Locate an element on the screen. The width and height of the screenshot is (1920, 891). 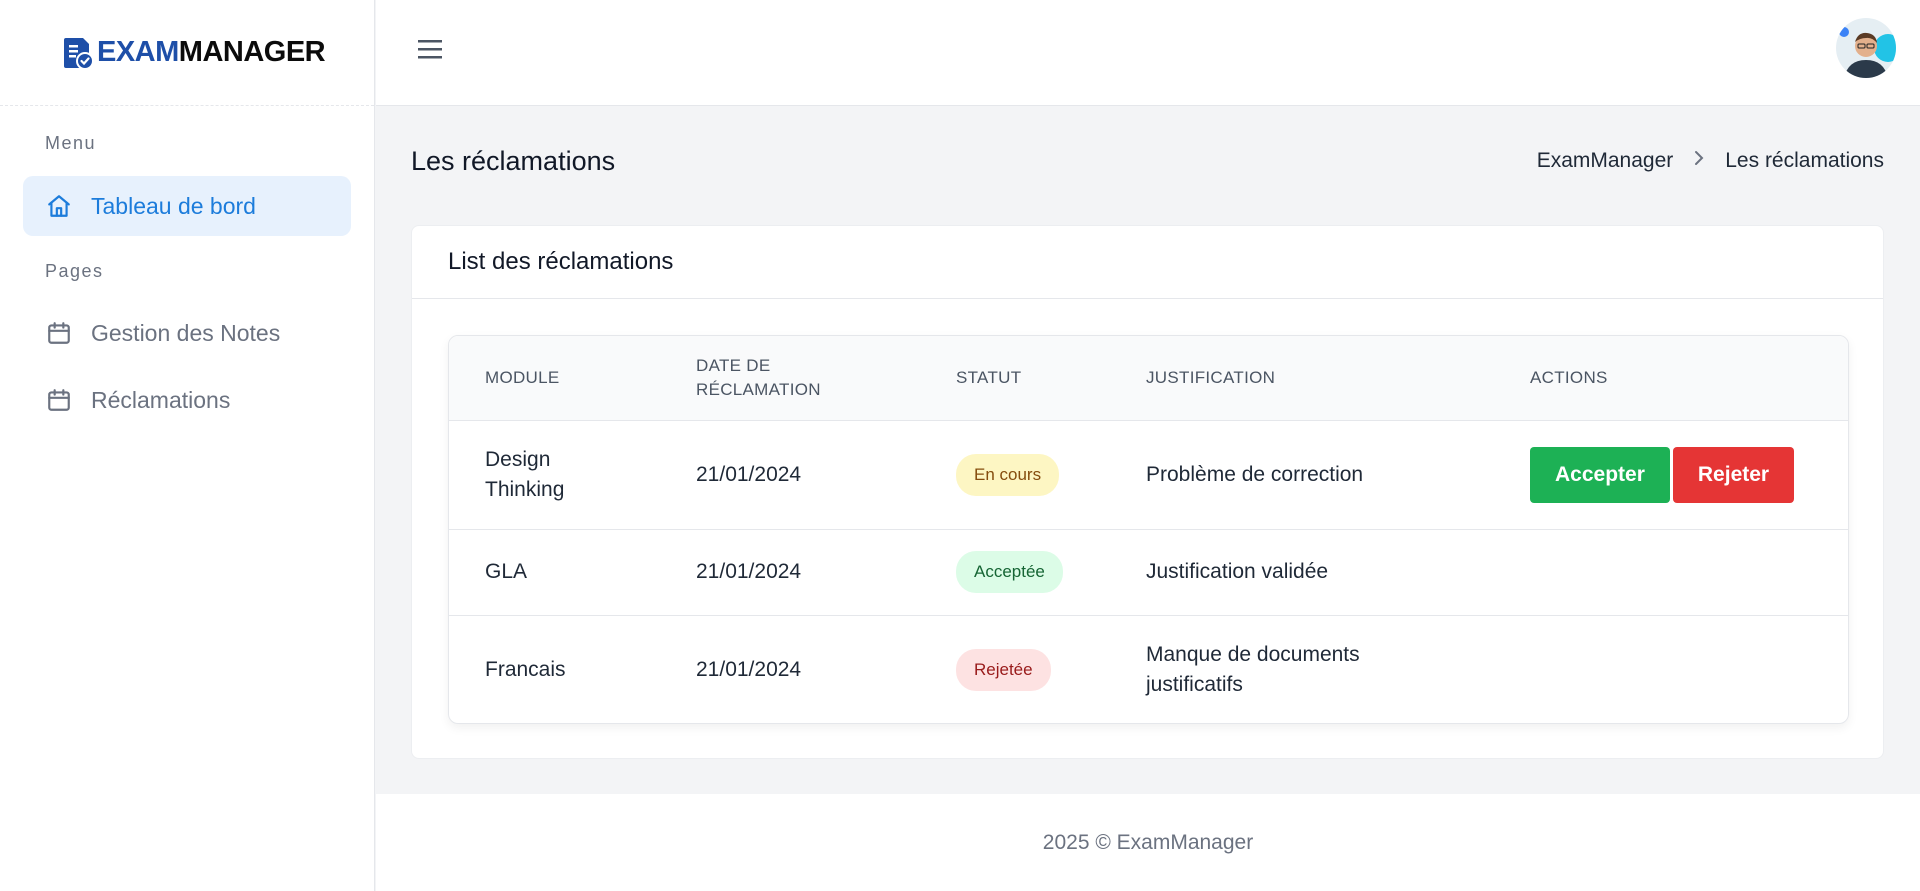
top-header is located at coordinates (1148, 53).